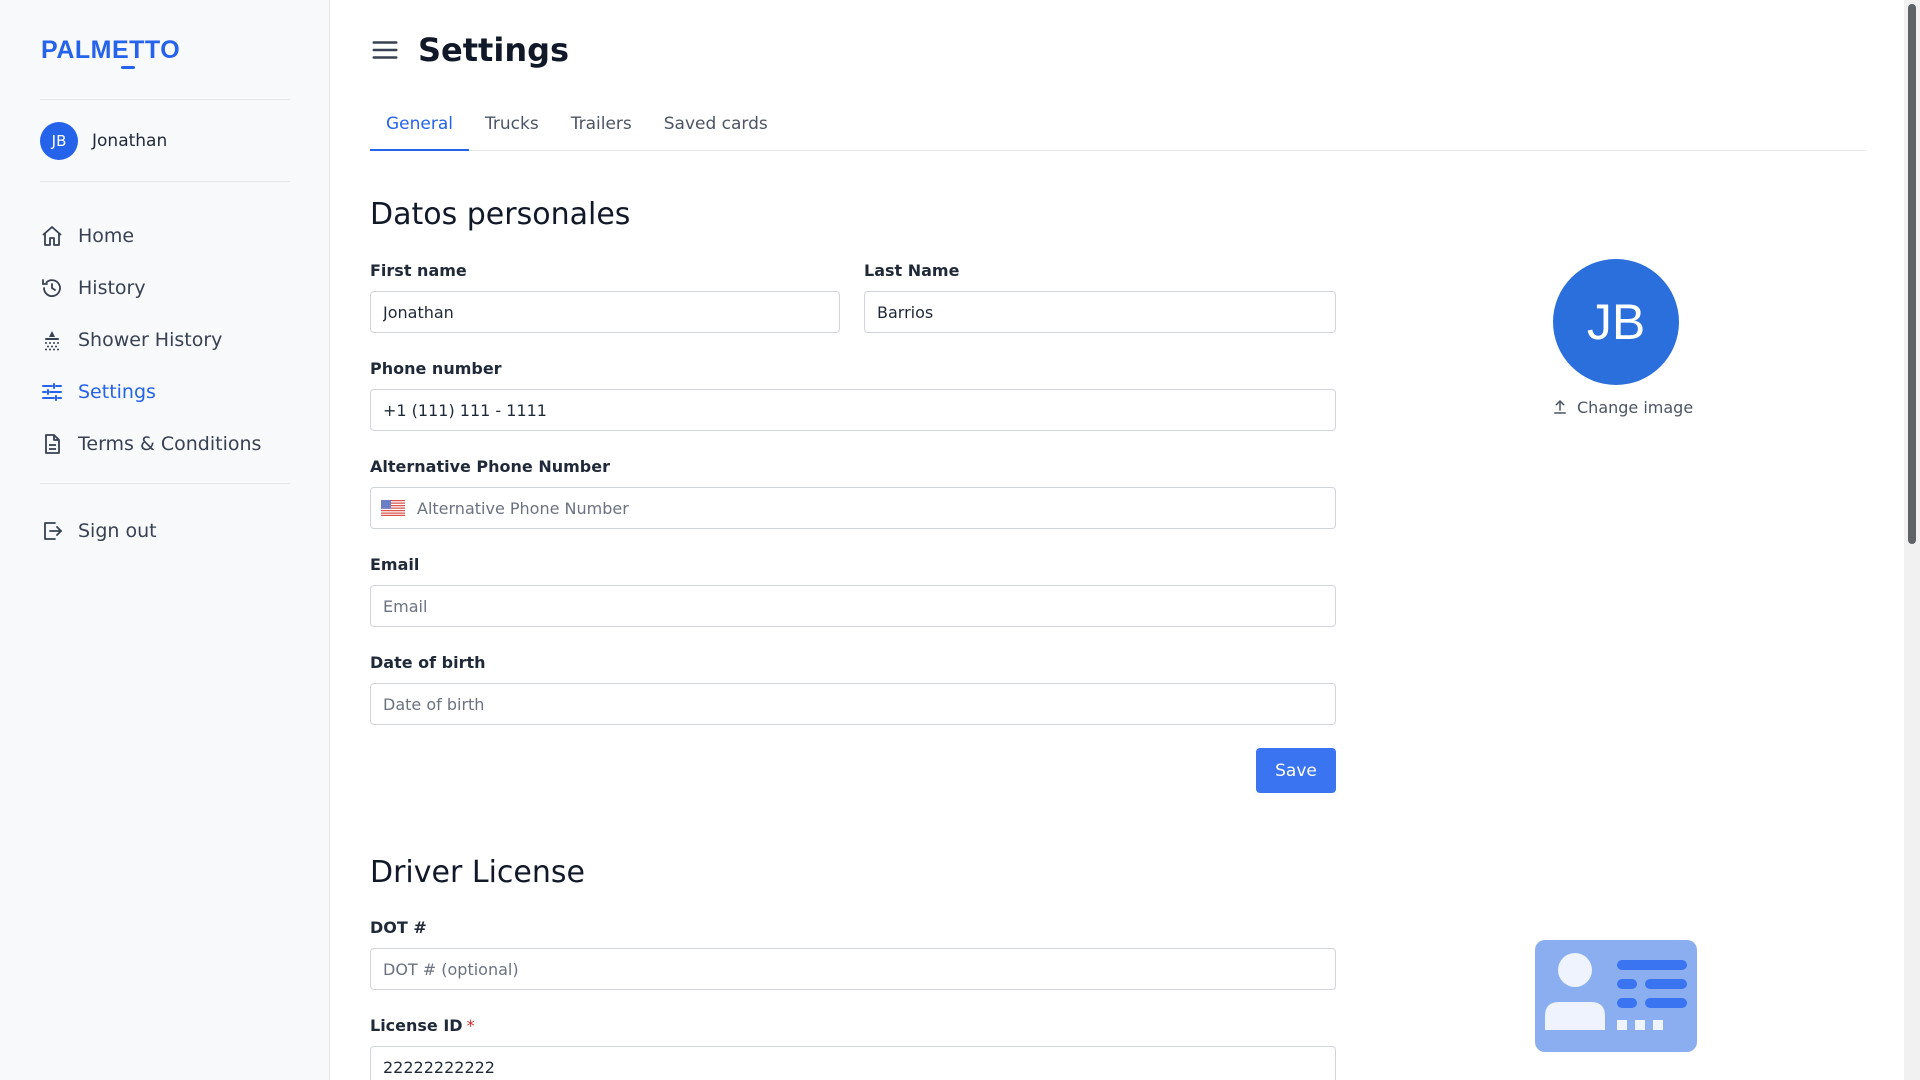 The image size is (1920, 1080). What do you see at coordinates (1118, 127) in the screenshot?
I see `settings-tabs: General Trucks Trailers Saved cards` at bounding box center [1118, 127].